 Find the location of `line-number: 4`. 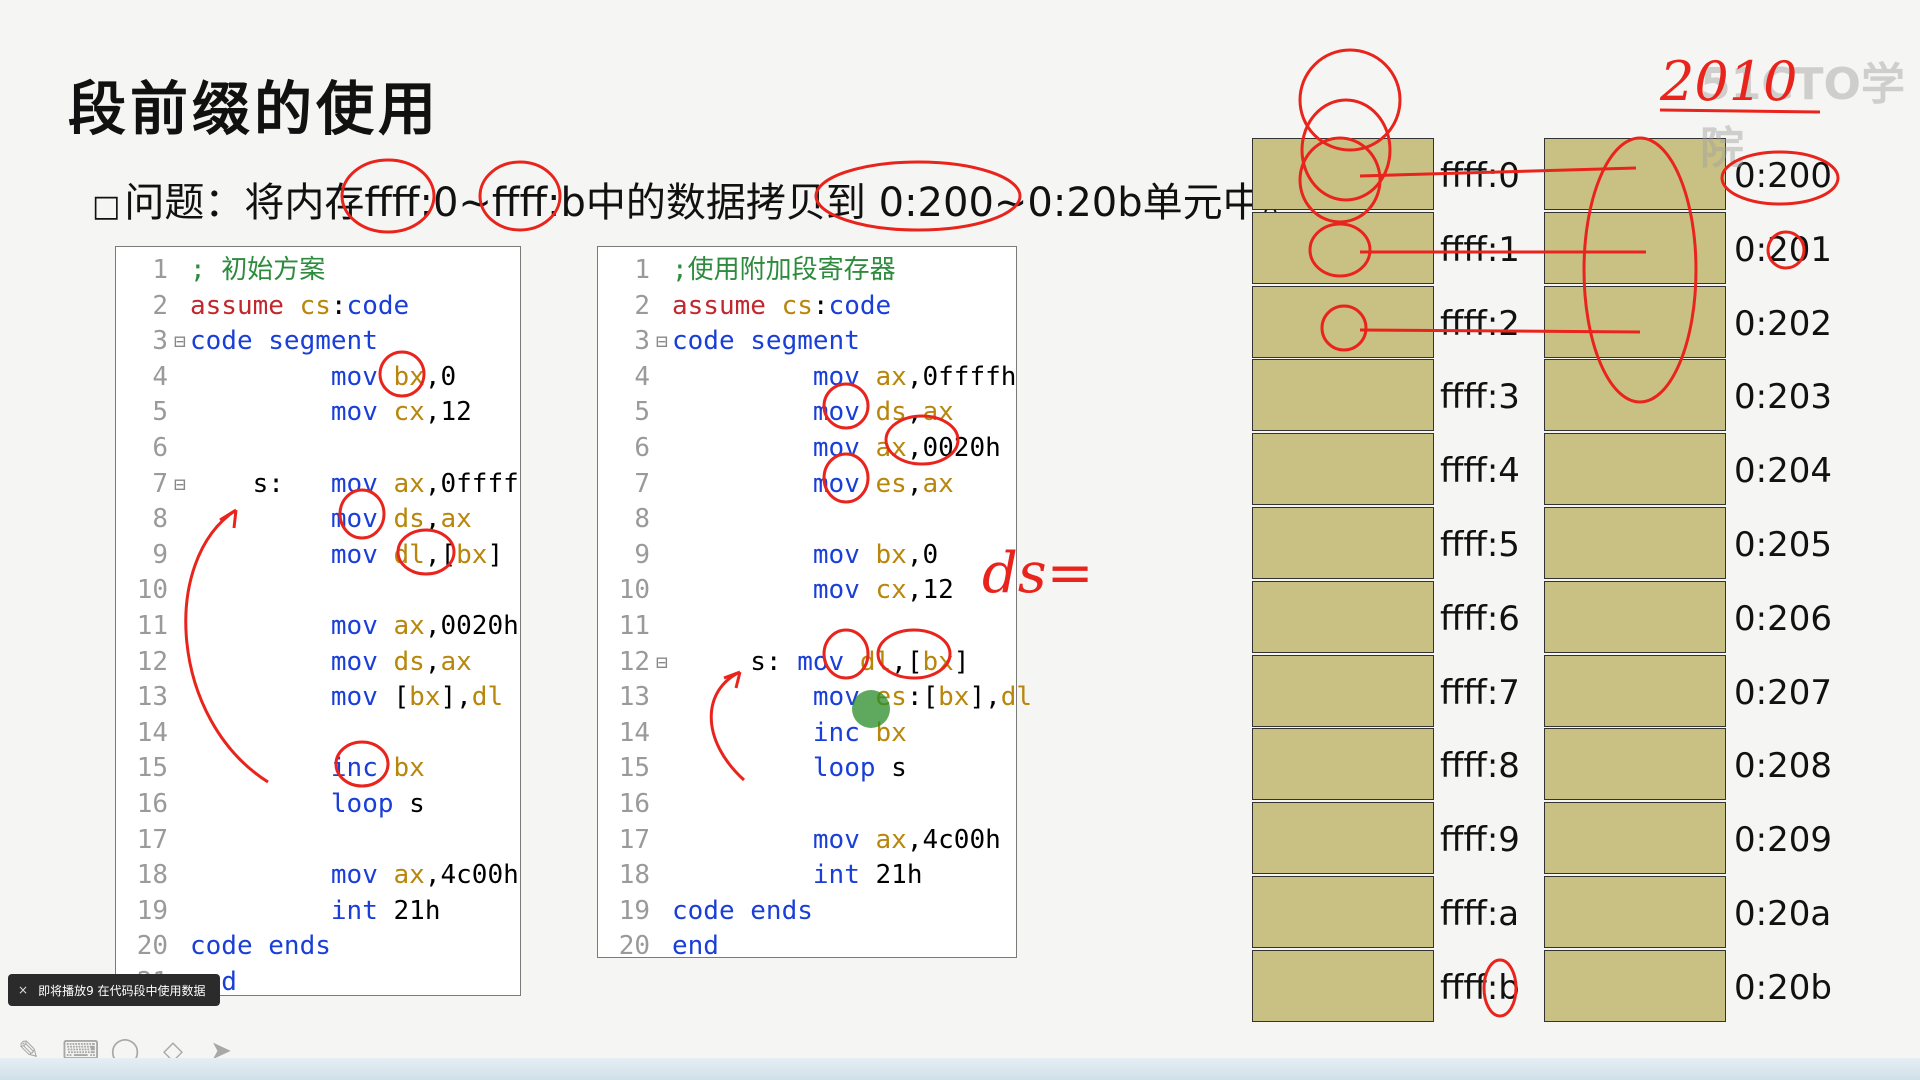

line-number: 4 is located at coordinates (642, 376).